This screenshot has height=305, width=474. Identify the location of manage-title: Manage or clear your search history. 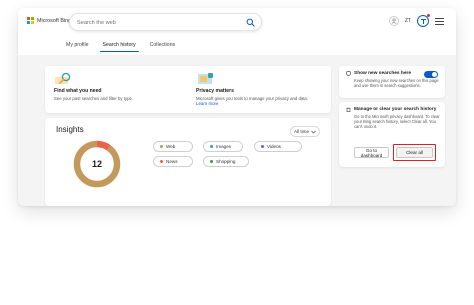
(395, 109).